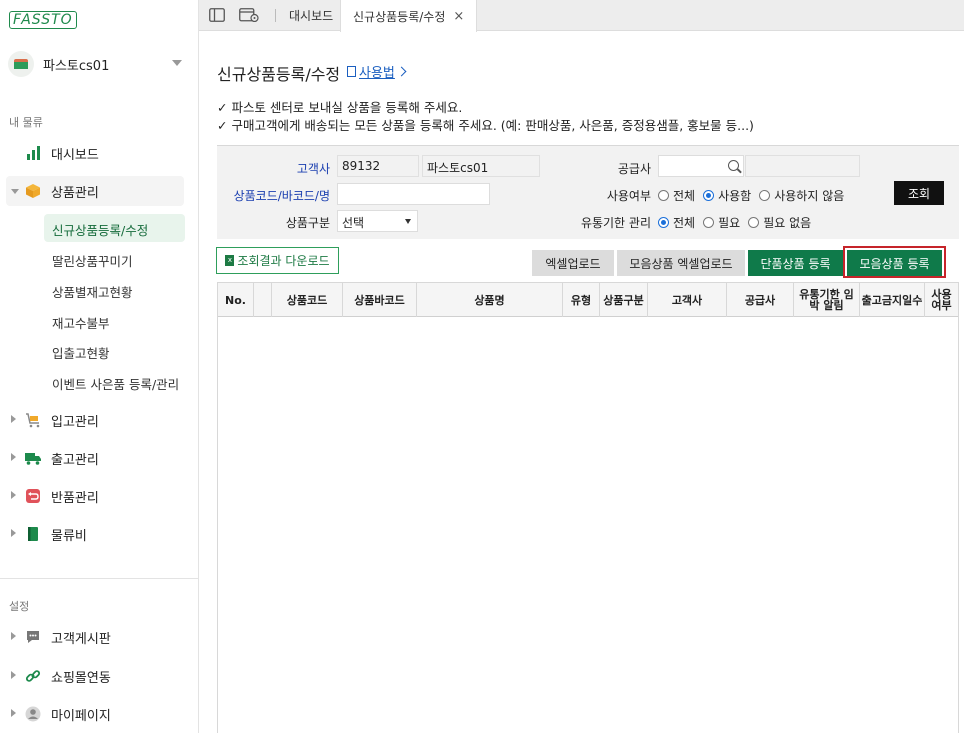  What do you see at coordinates (99, 578) in the screenshot?
I see `sidebar-divider` at bounding box center [99, 578].